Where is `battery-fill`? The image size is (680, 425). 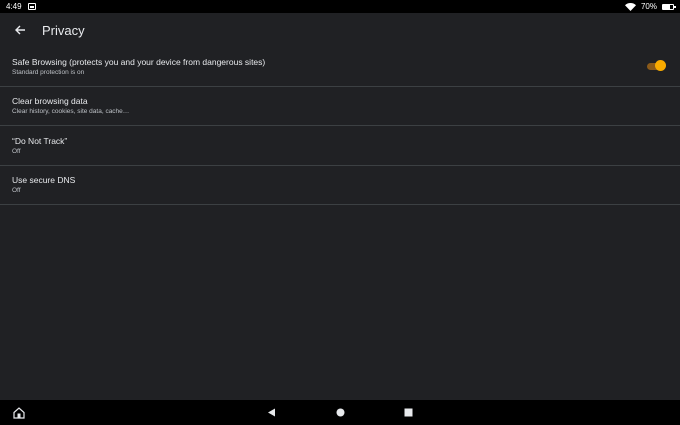 battery-fill is located at coordinates (666, 6).